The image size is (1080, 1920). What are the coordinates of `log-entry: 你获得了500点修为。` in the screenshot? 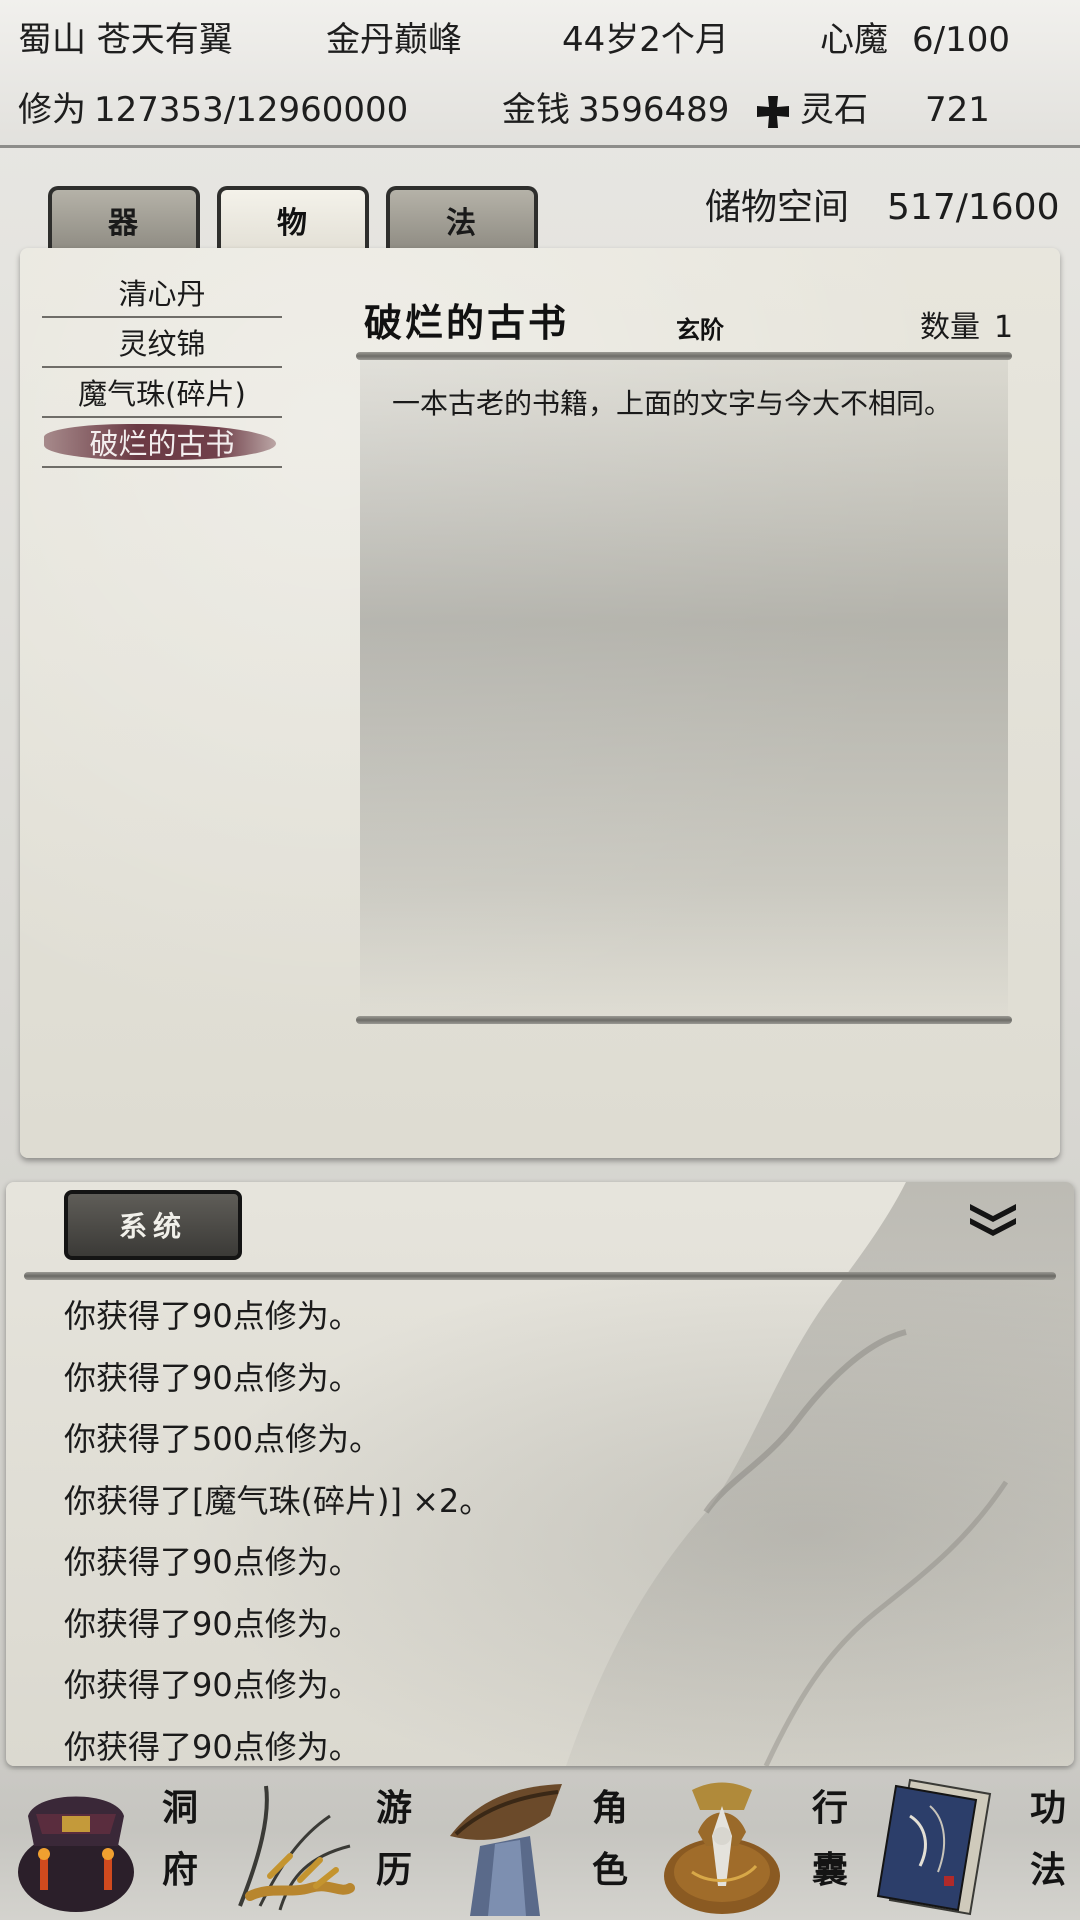 It's located at (223, 1439).